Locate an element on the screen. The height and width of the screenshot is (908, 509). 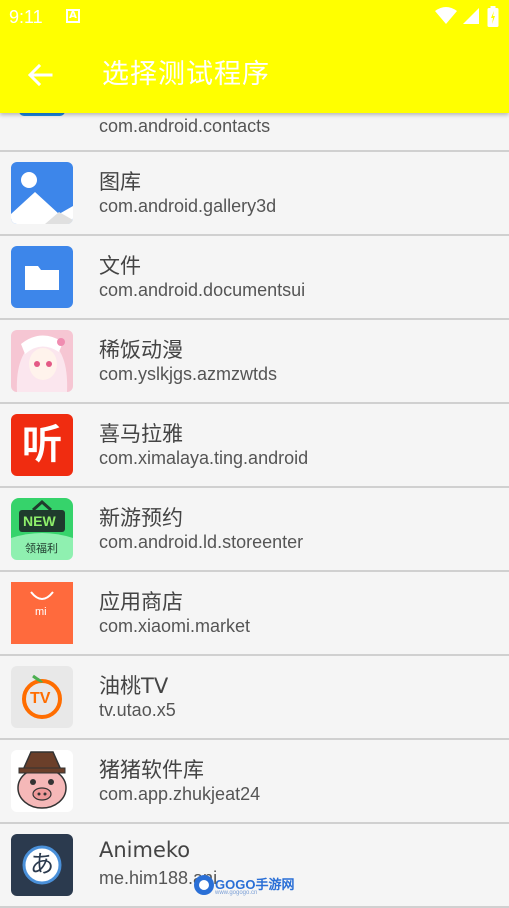
signal-icon is located at coordinates (471, 16).